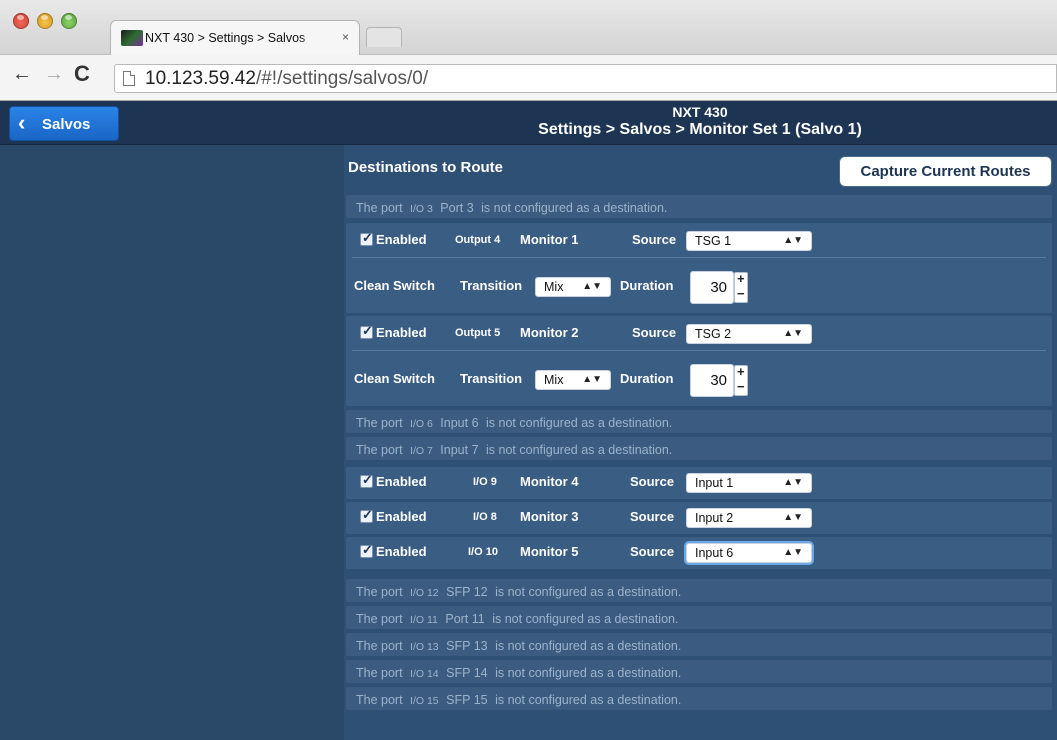  I want to click on source-select: Input 1 ▲▼, so click(749, 483).